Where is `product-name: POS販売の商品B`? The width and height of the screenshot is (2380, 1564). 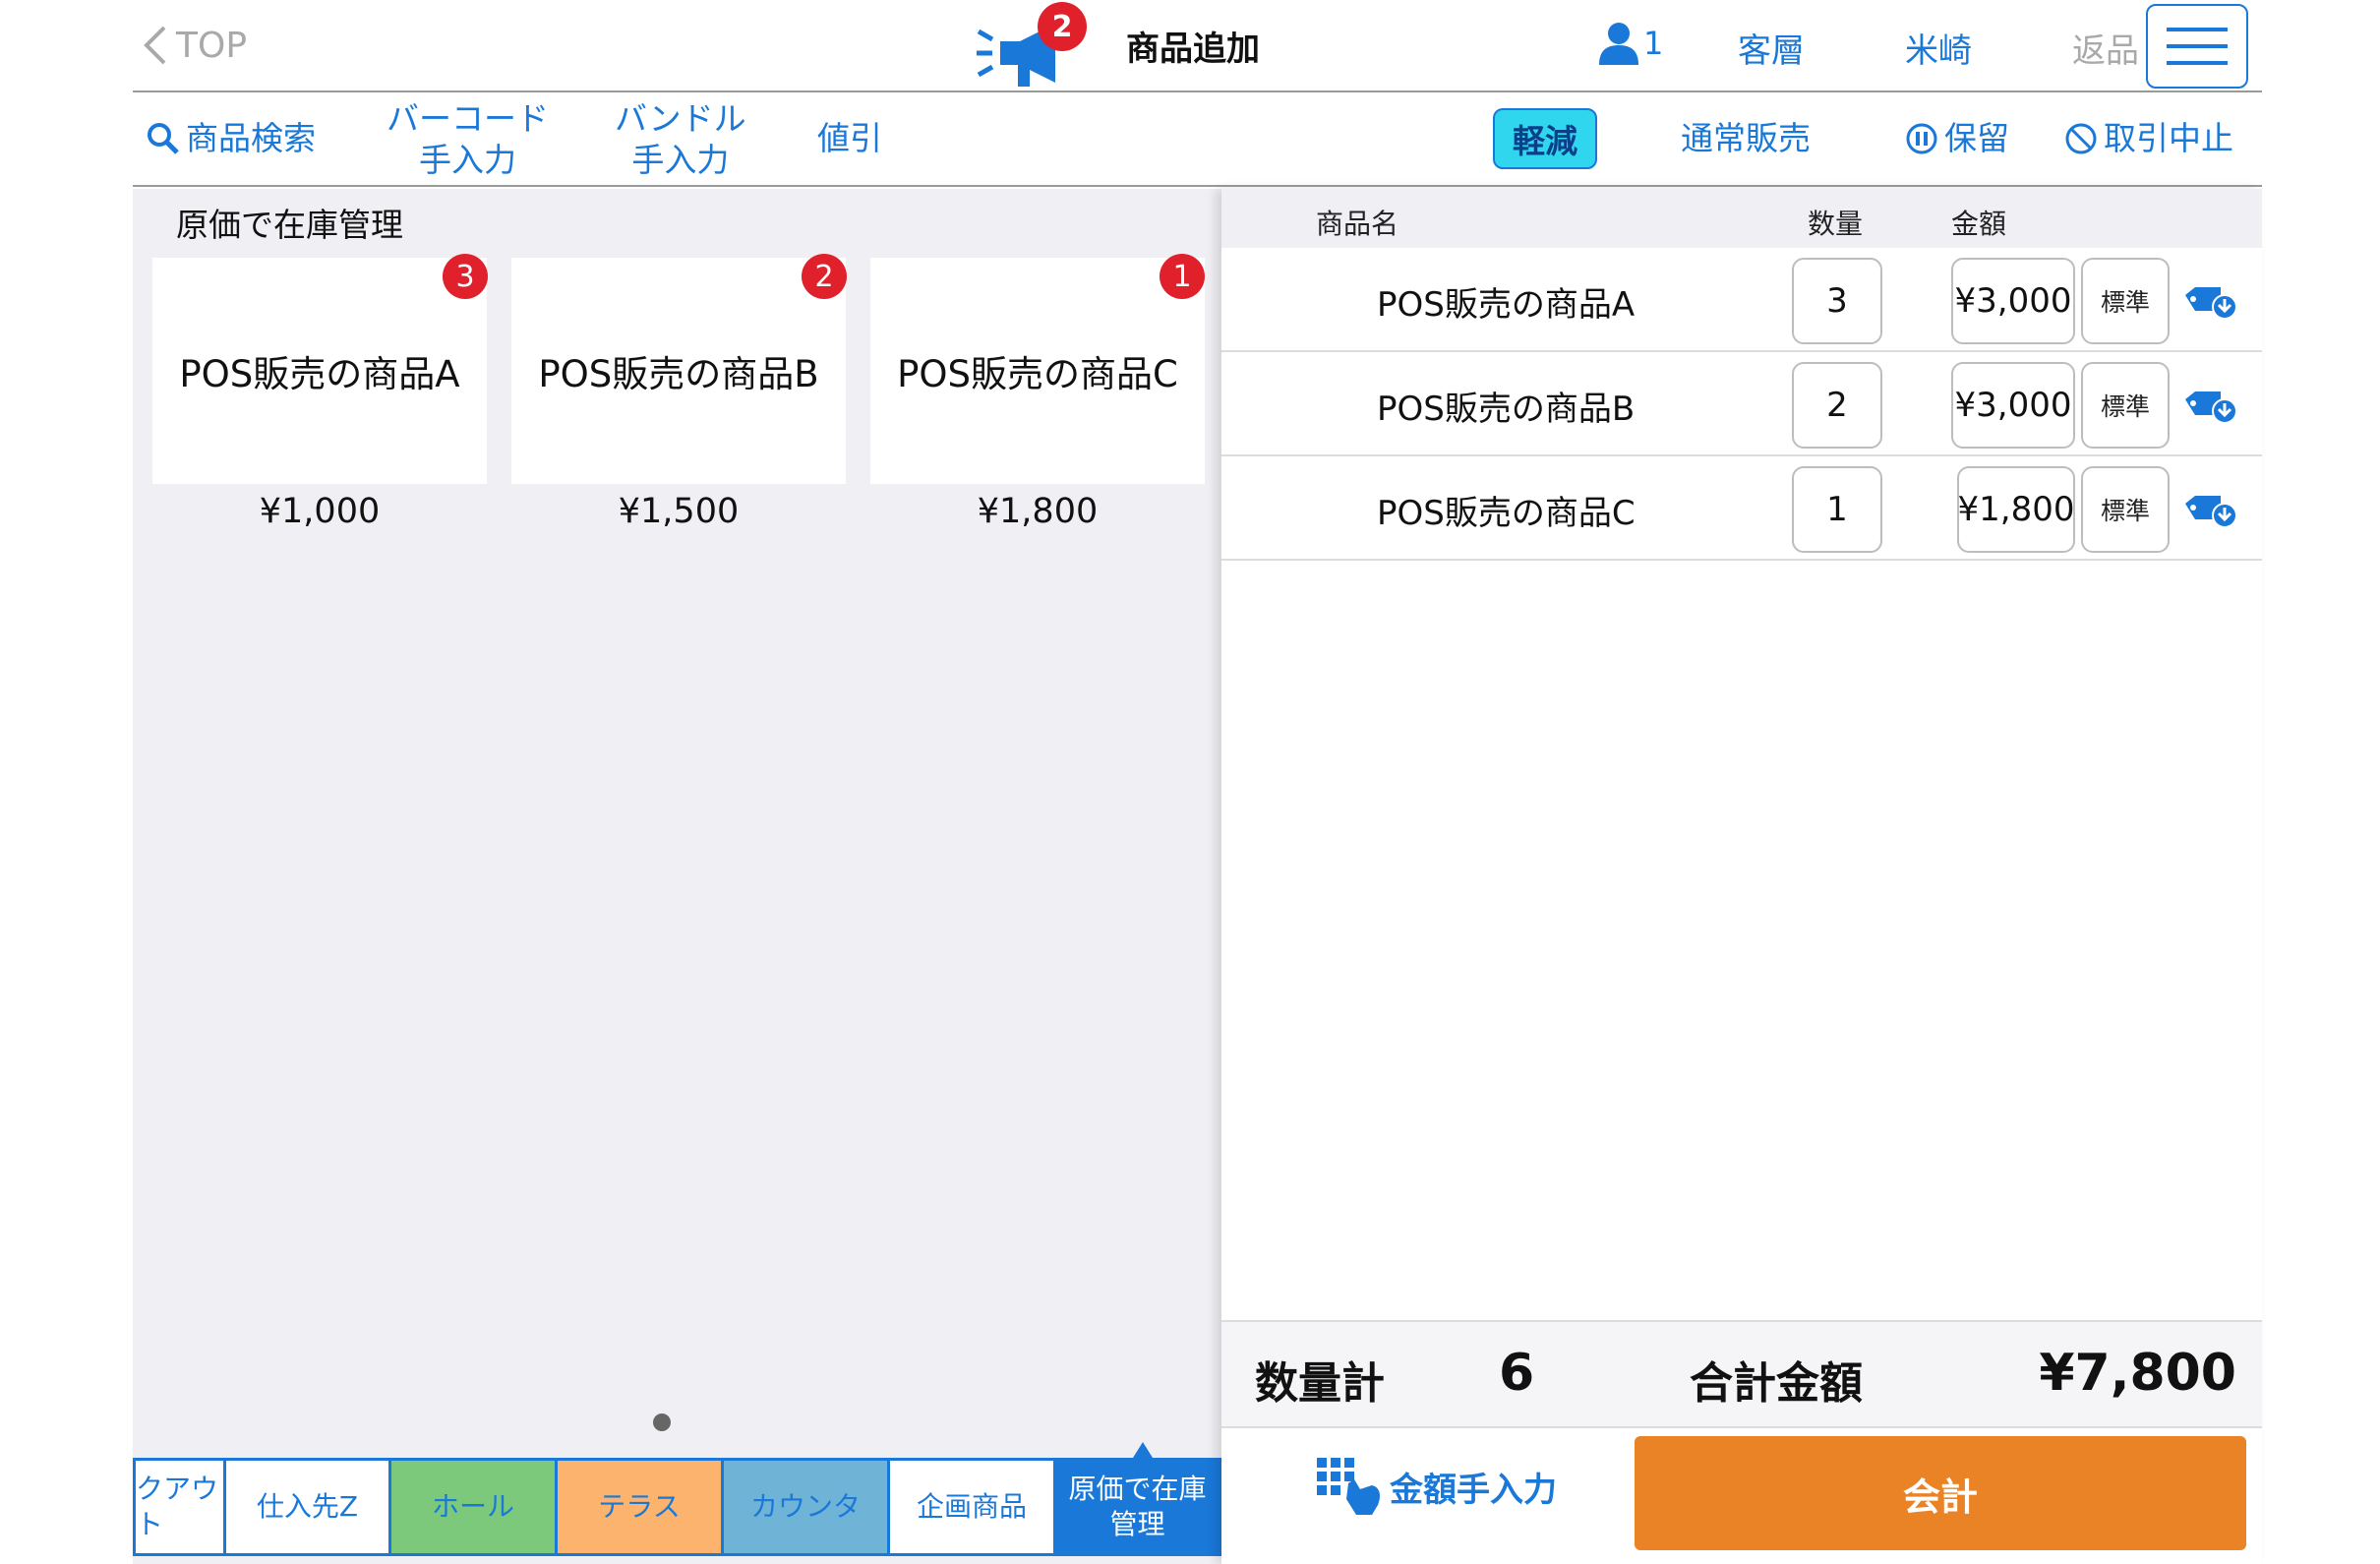
product-name: POS販売の商品B is located at coordinates (678, 374).